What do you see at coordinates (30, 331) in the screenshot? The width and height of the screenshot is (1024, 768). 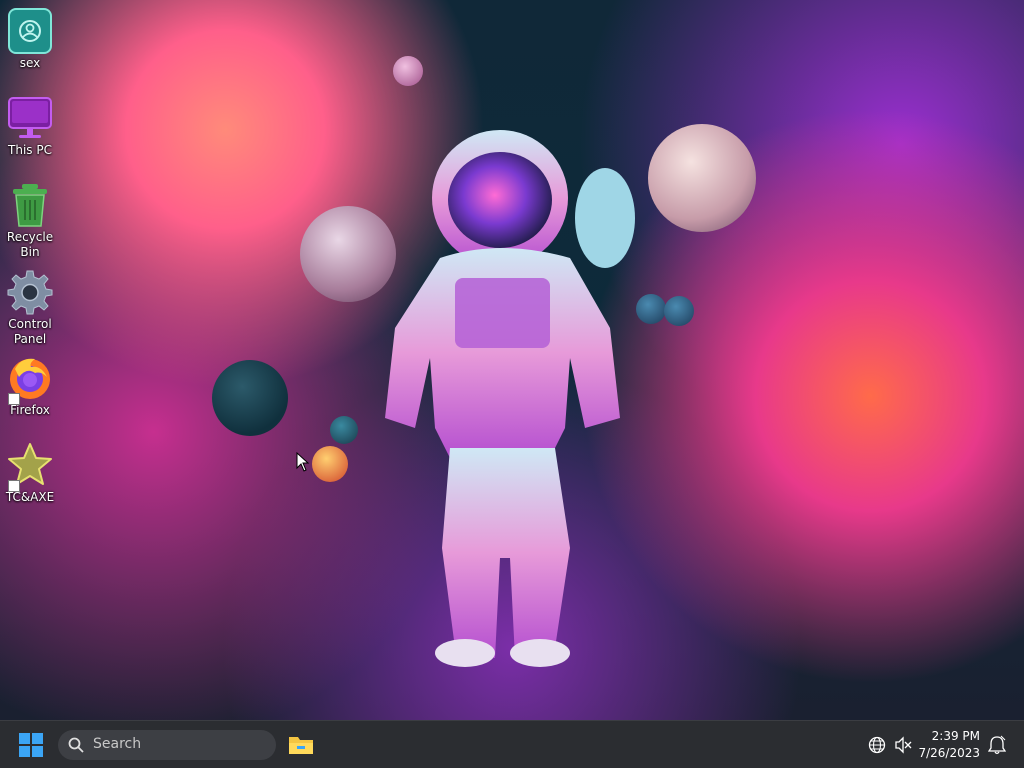 I see `desktop-icon-label: Control Panel` at bounding box center [30, 331].